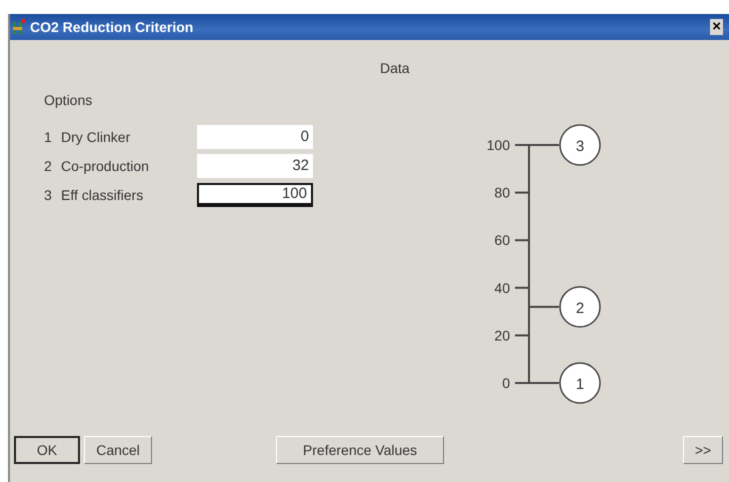  What do you see at coordinates (502, 288) in the screenshot?
I see `tick-label: 40` at bounding box center [502, 288].